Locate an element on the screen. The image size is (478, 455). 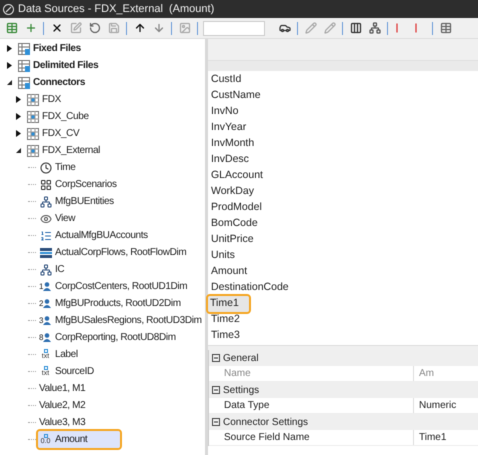
flow-icon is located at coordinates (45, 252).